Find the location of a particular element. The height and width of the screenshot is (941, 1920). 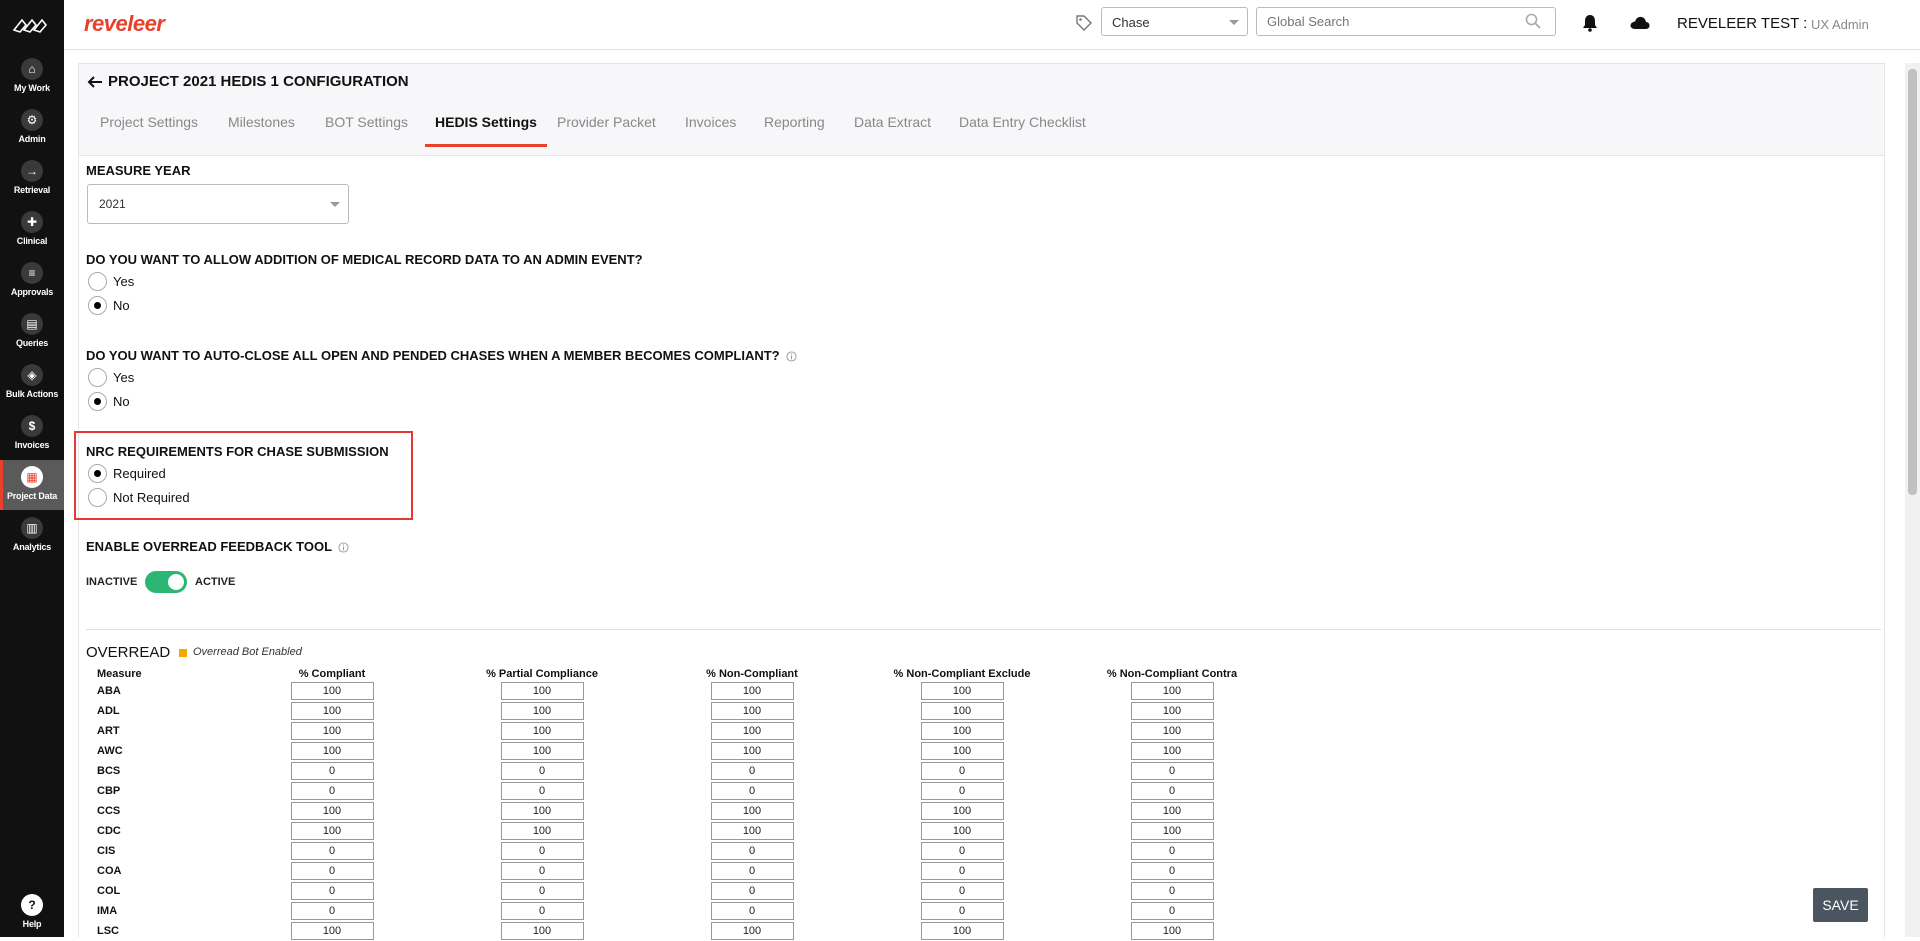

reveleer-logo-icon is located at coordinates (32, 25).